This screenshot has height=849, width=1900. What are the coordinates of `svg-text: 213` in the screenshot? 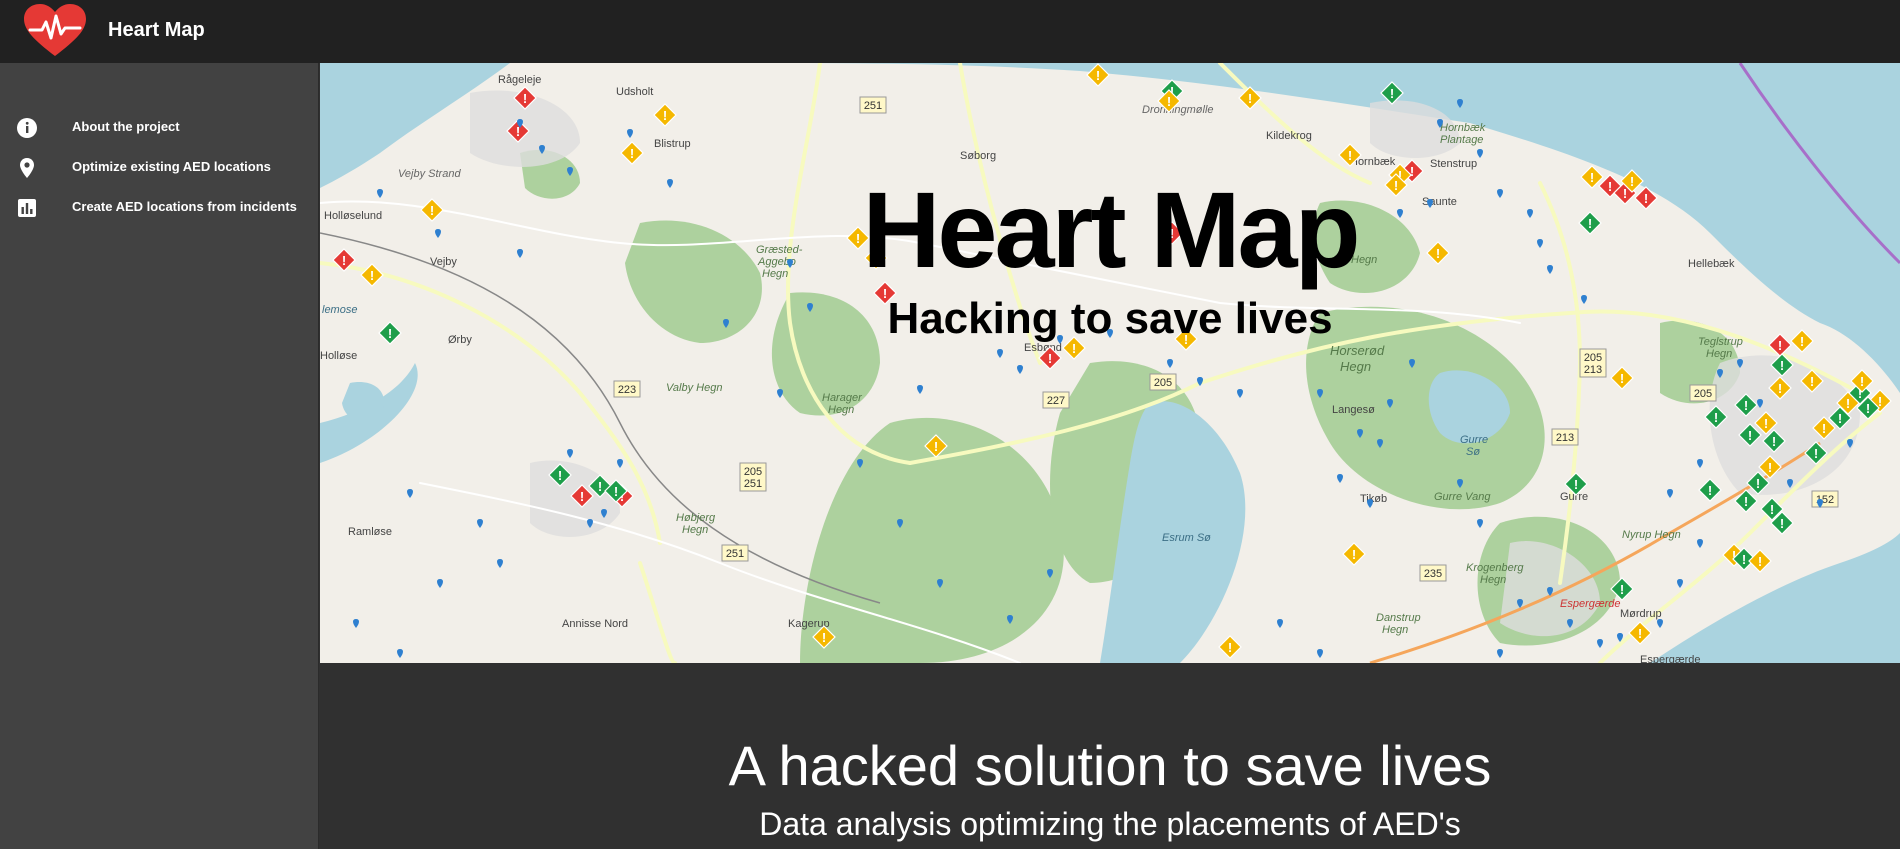 It's located at (1593, 370).